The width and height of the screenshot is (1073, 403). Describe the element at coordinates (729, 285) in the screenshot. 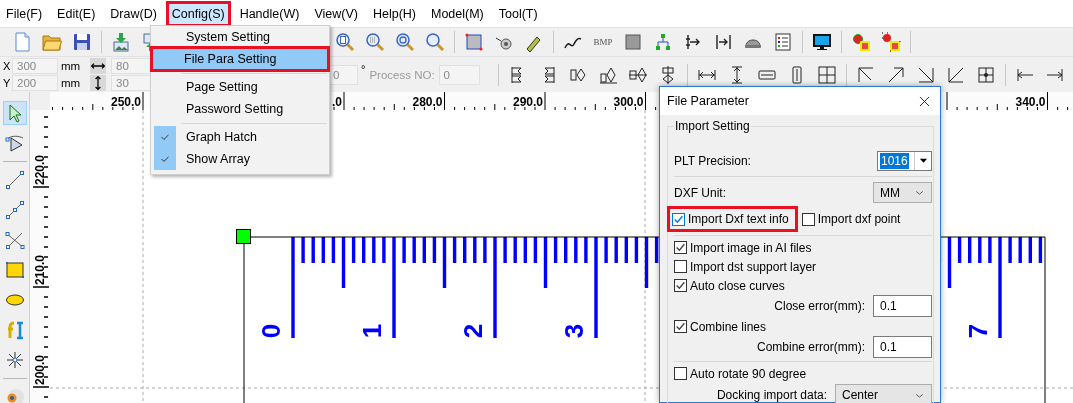

I see `checkbox: Auto close curves` at that location.